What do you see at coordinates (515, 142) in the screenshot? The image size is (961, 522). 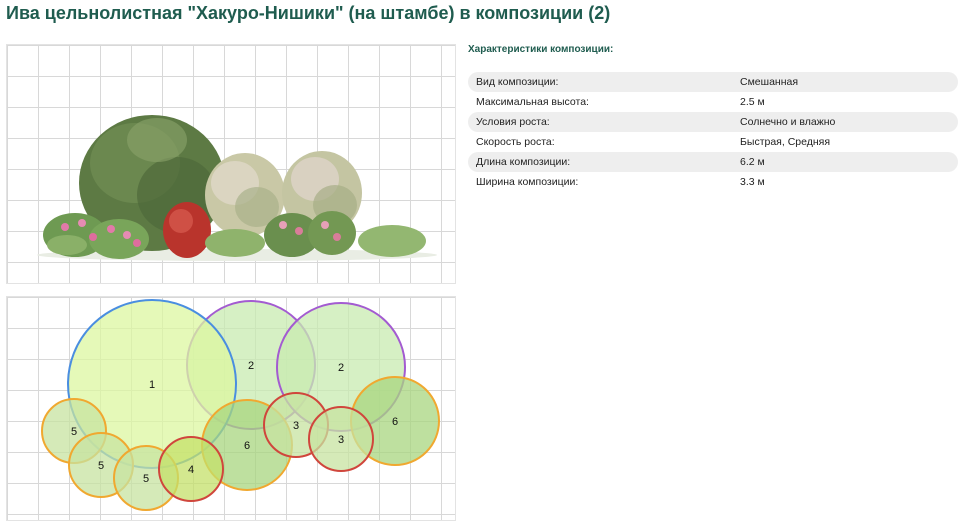 I see `spec-label: Скорость роста:` at bounding box center [515, 142].